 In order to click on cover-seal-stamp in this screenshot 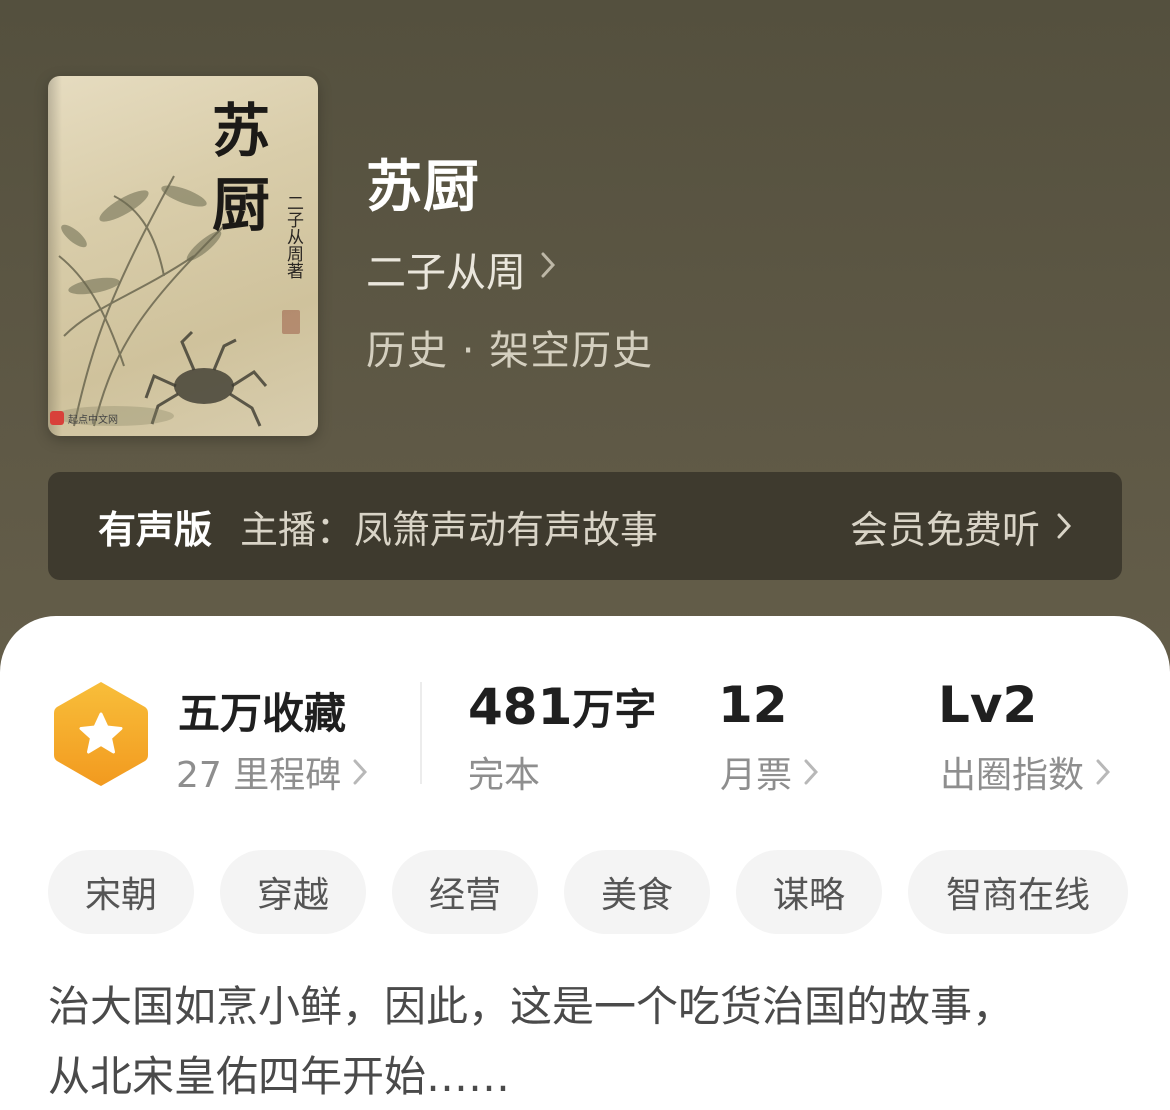, I will do `click(291, 322)`.